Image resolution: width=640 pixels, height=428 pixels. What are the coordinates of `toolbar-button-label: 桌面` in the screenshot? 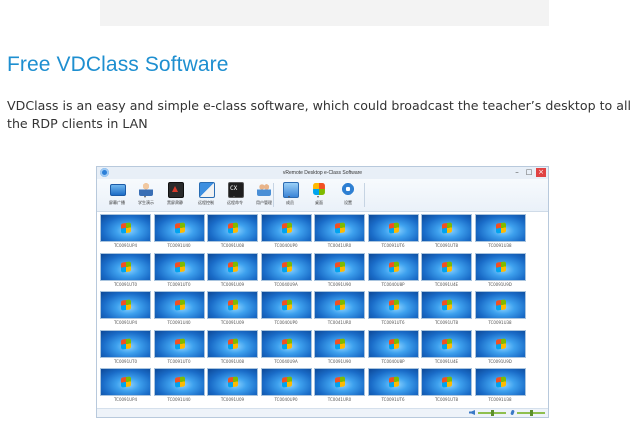 It's located at (319, 202).